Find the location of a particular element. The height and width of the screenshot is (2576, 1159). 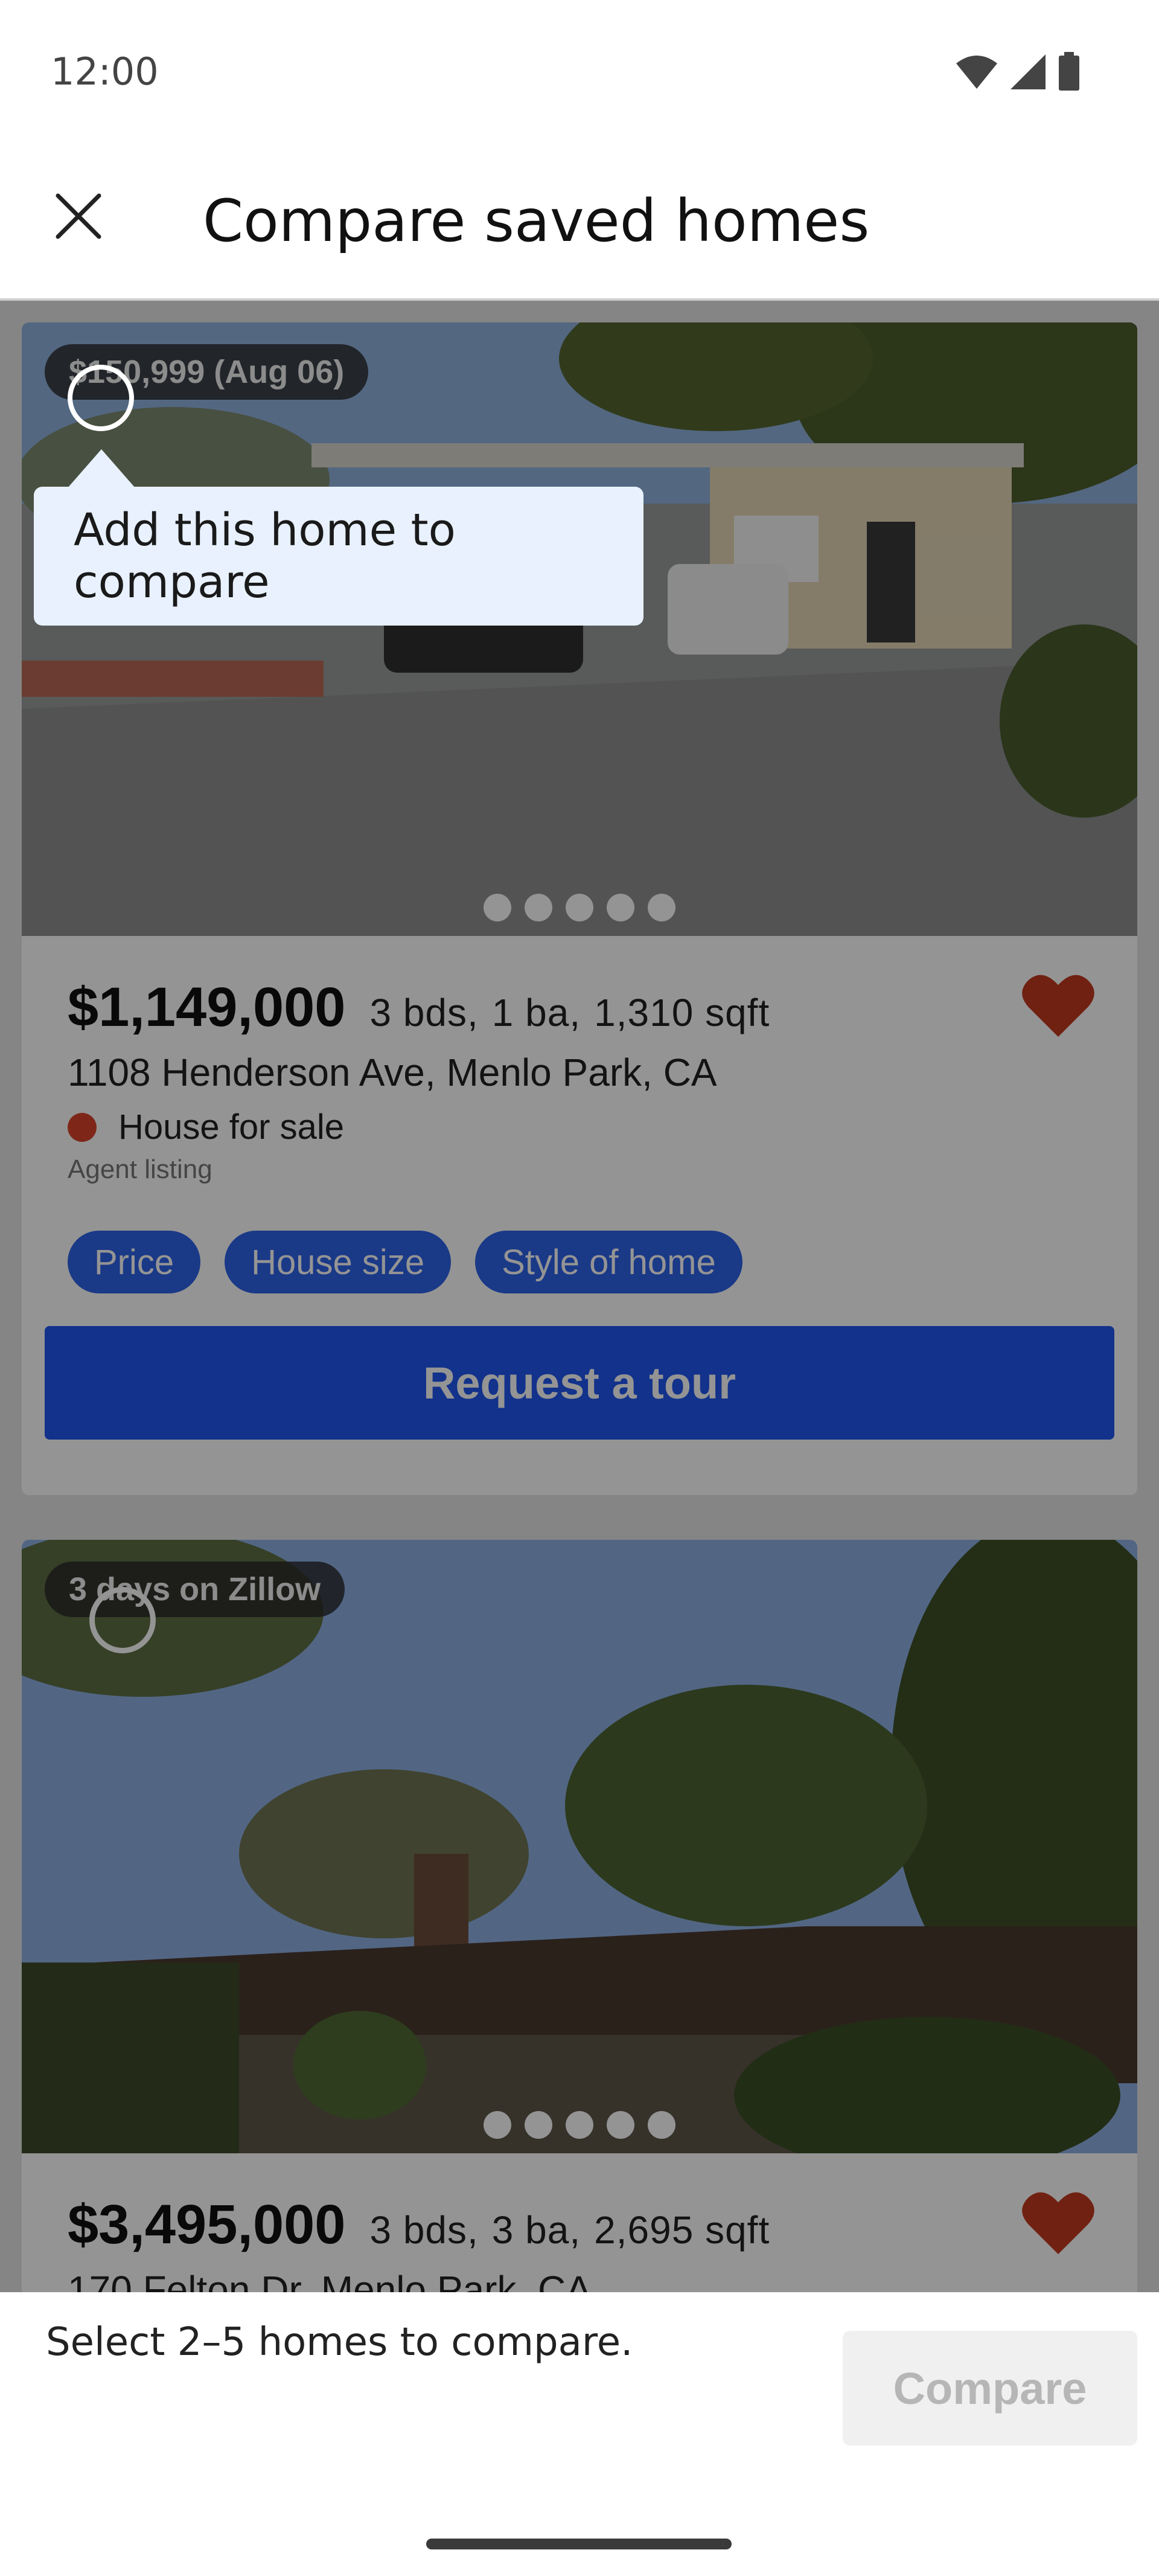

status-bar: 12:00 is located at coordinates (579, 71).